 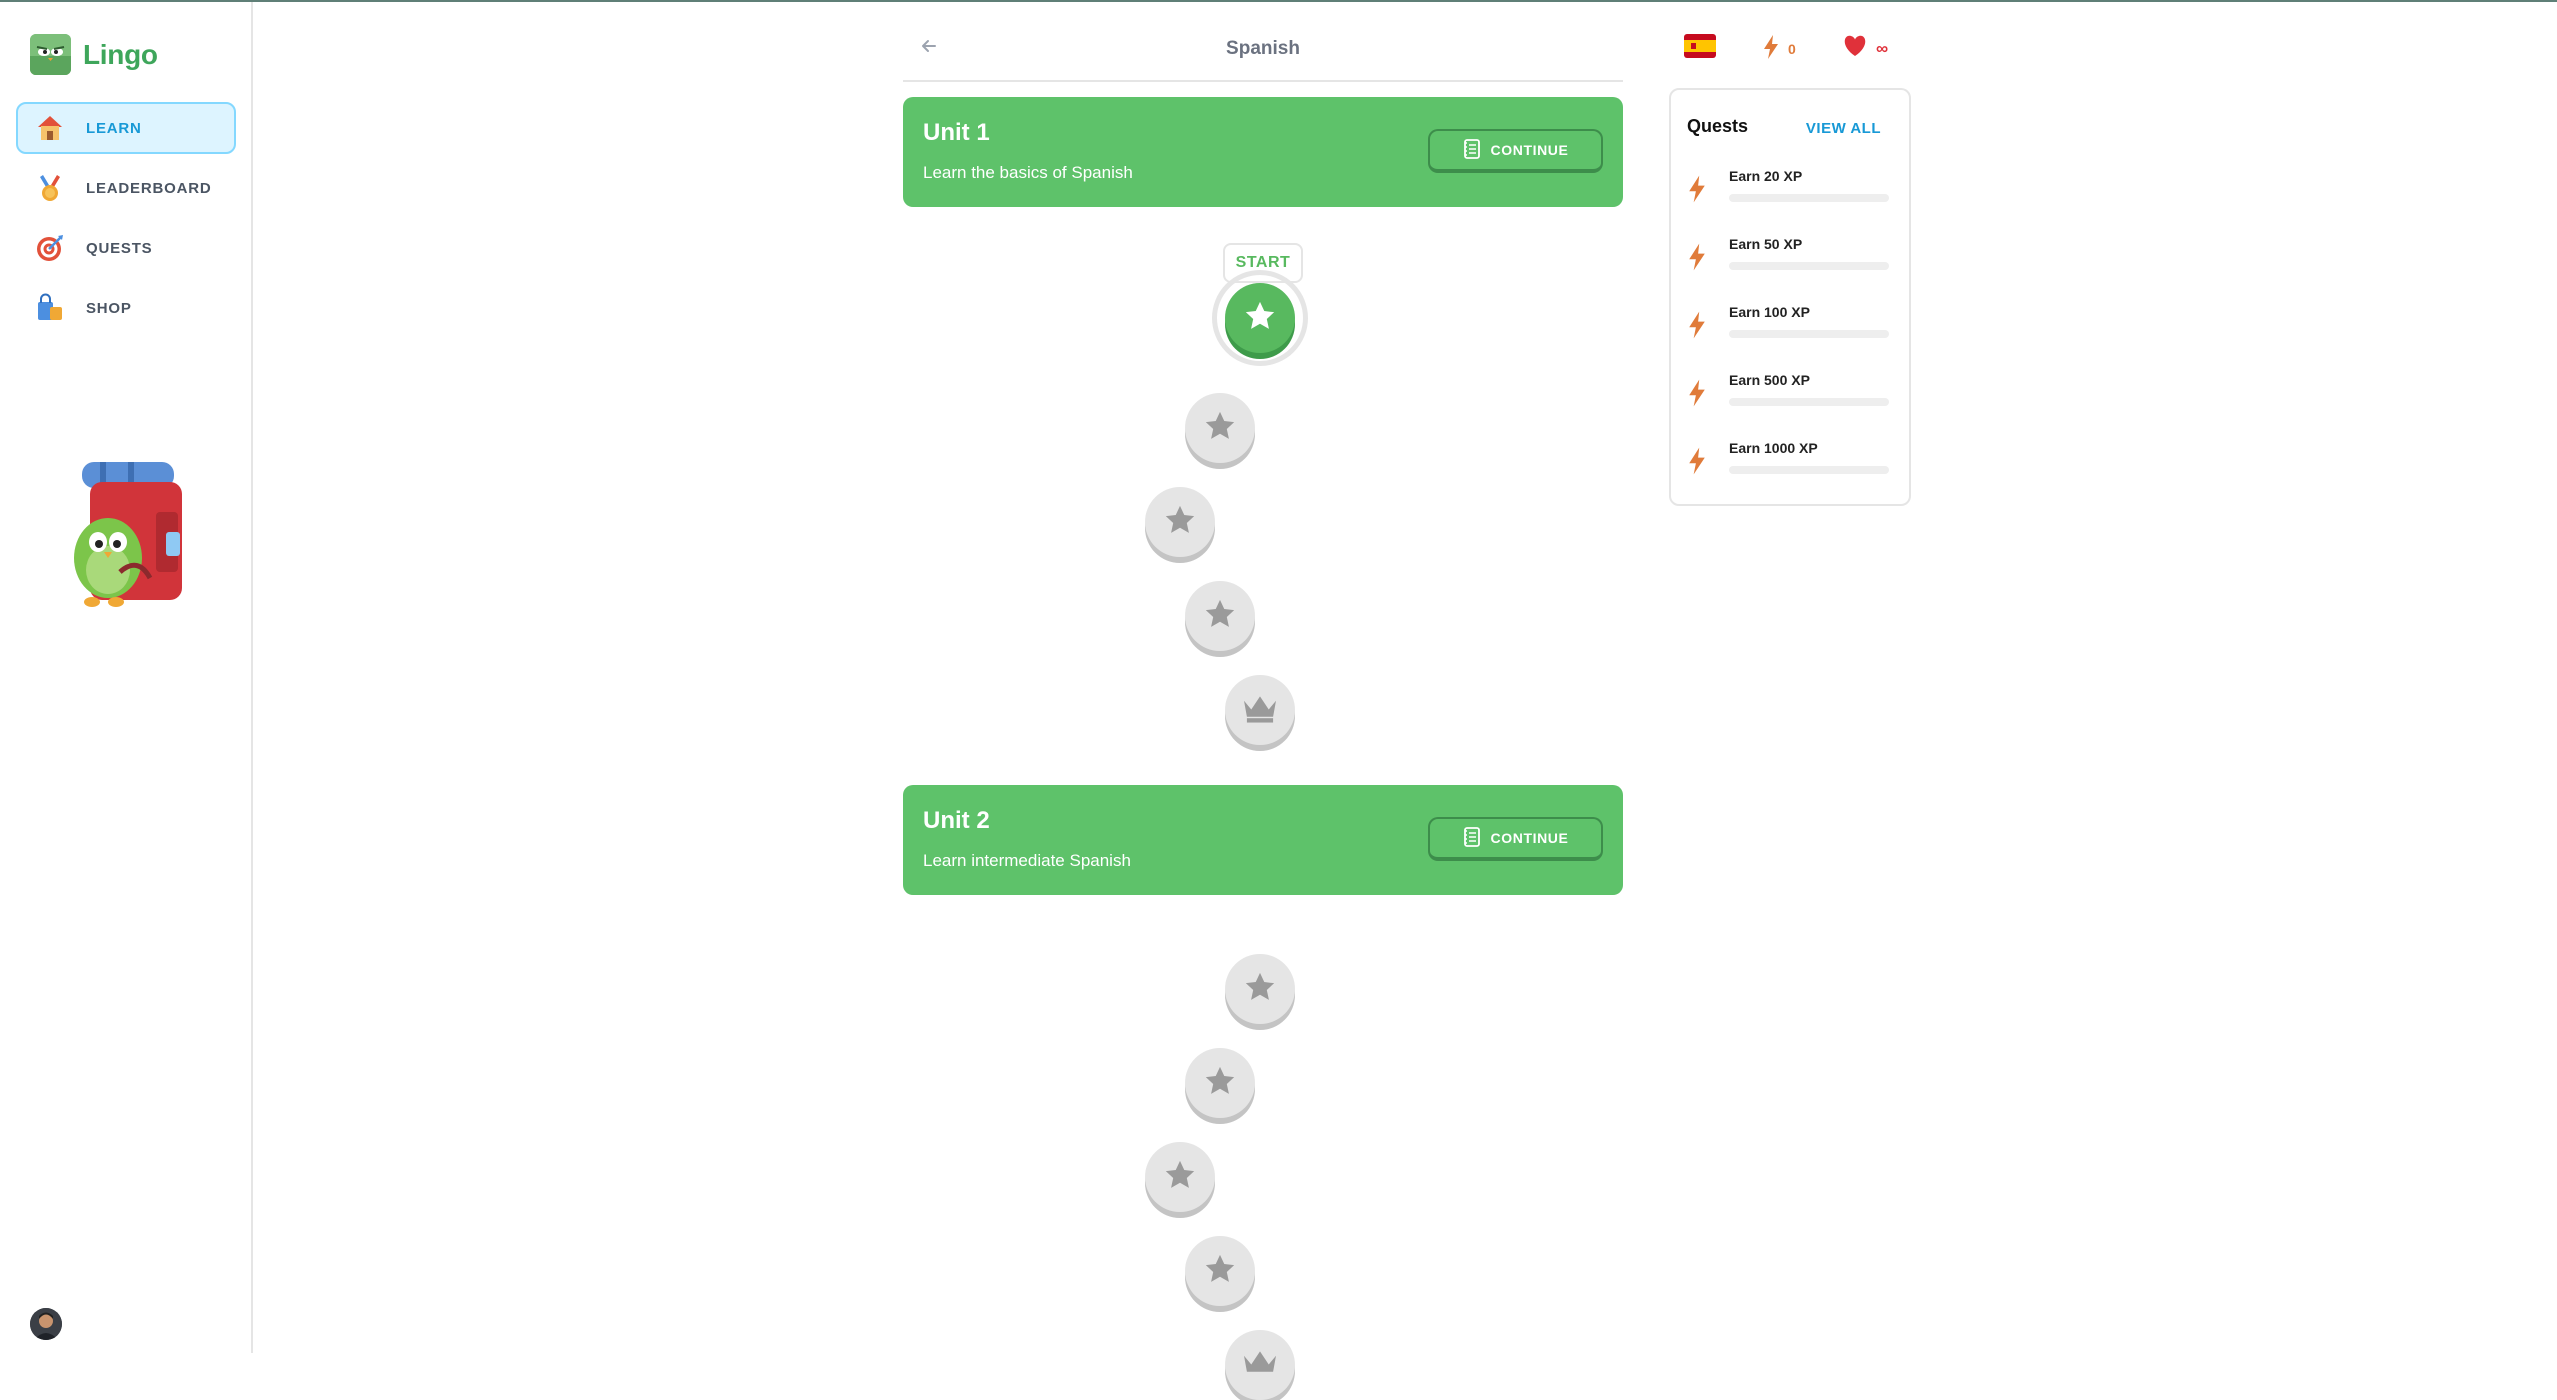 I want to click on lesson-node-current, so click(x=1260, y=318).